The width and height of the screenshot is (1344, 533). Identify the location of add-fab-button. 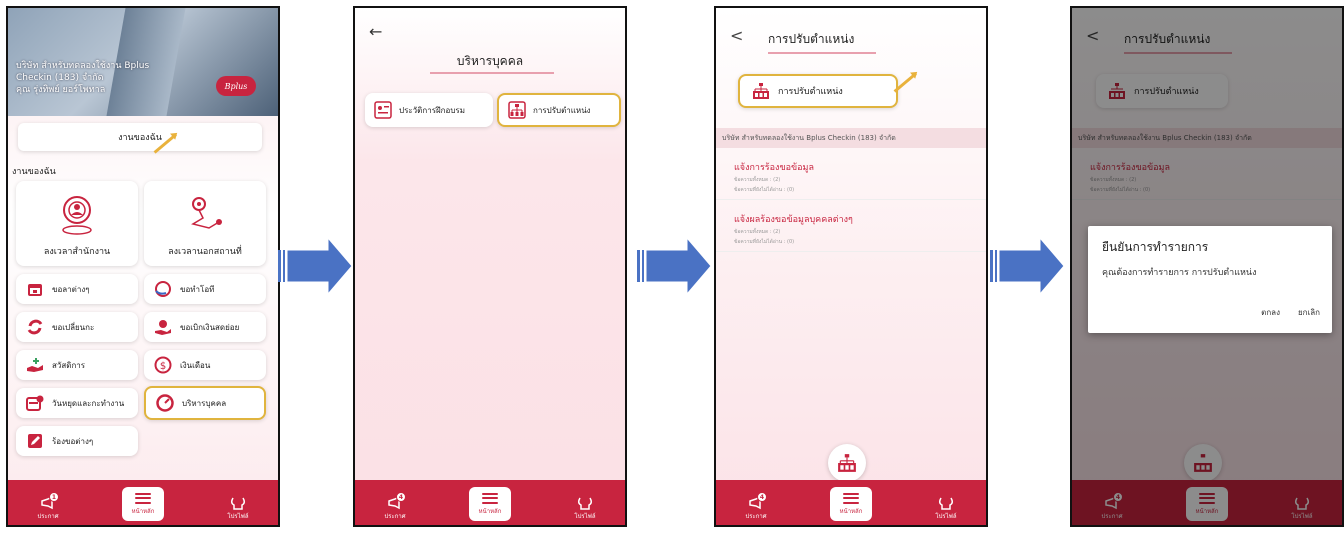
(847, 463).